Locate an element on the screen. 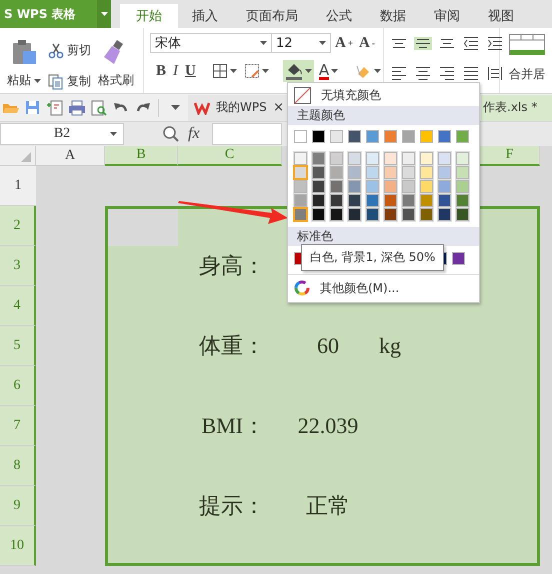 This screenshot has width=552, height=574. merge-center-button: 合并居 is located at coordinates (527, 62).